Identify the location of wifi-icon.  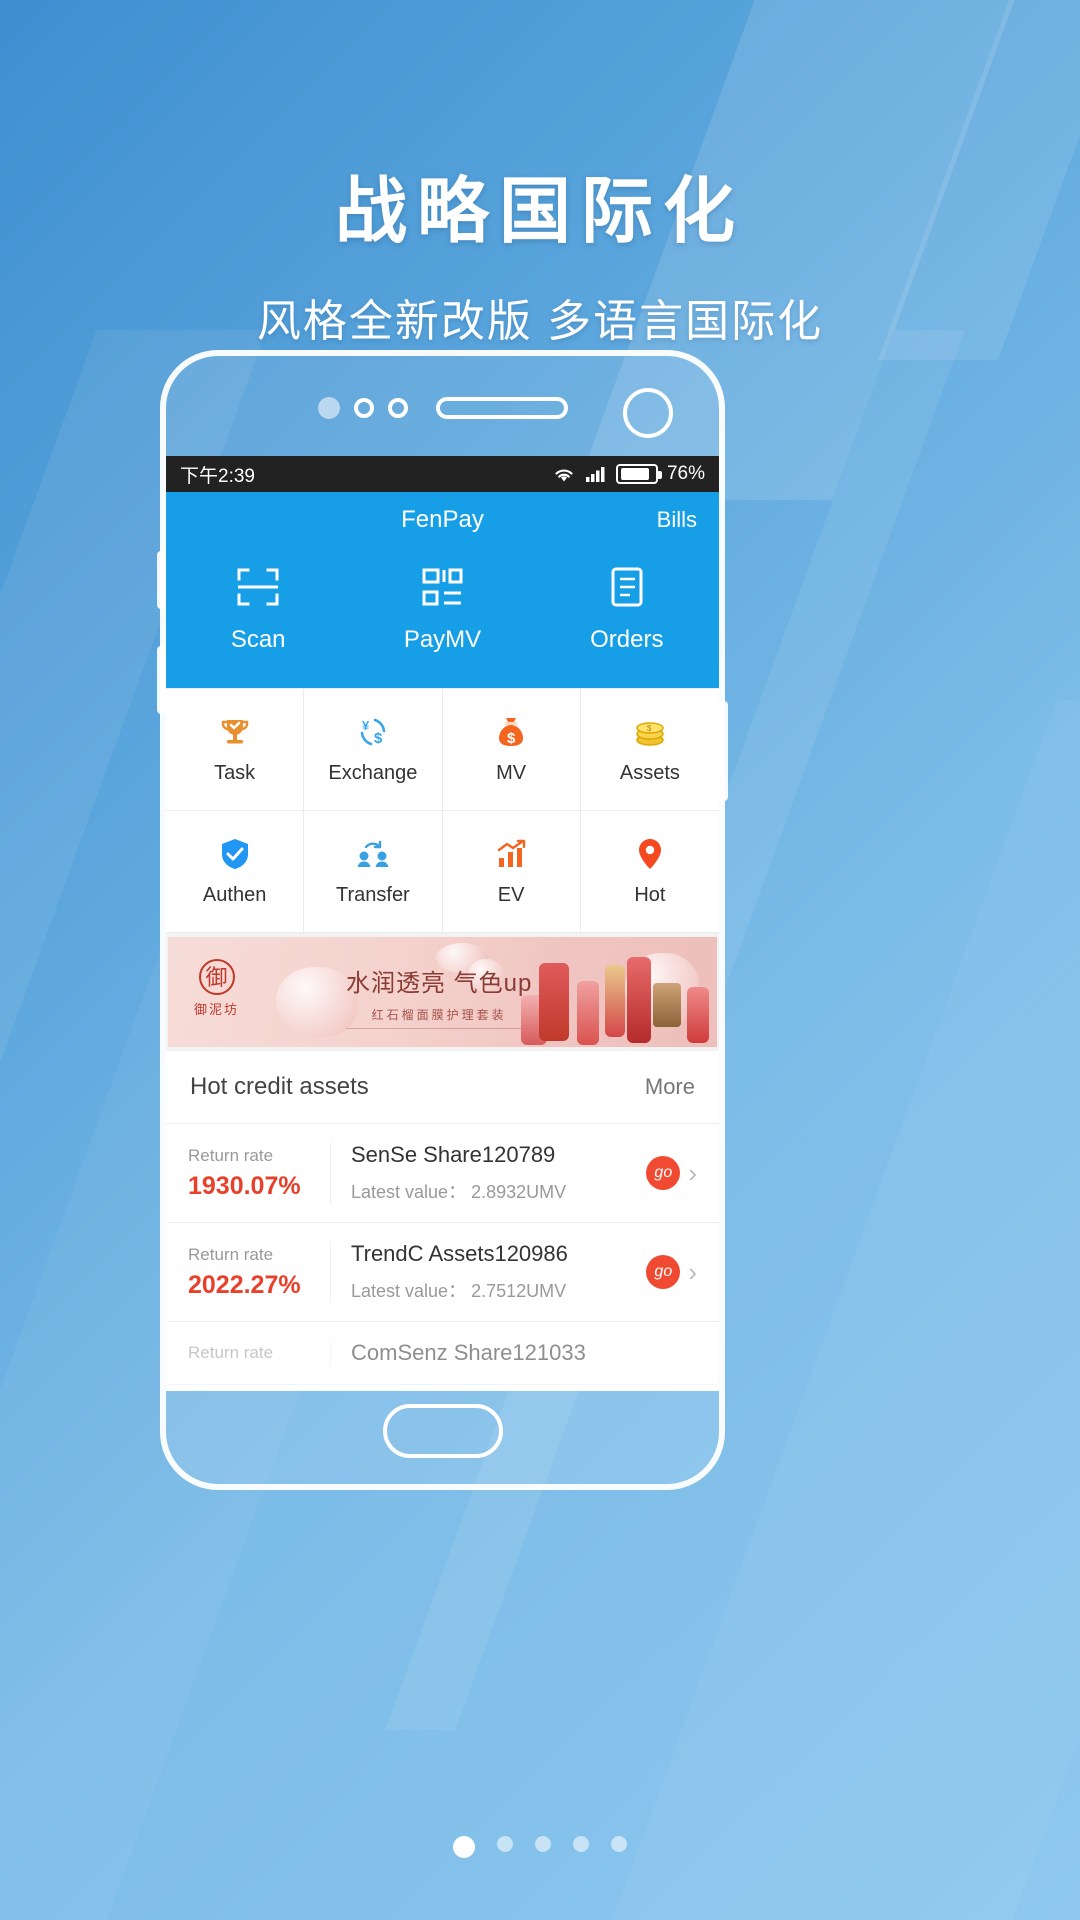
(564, 474).